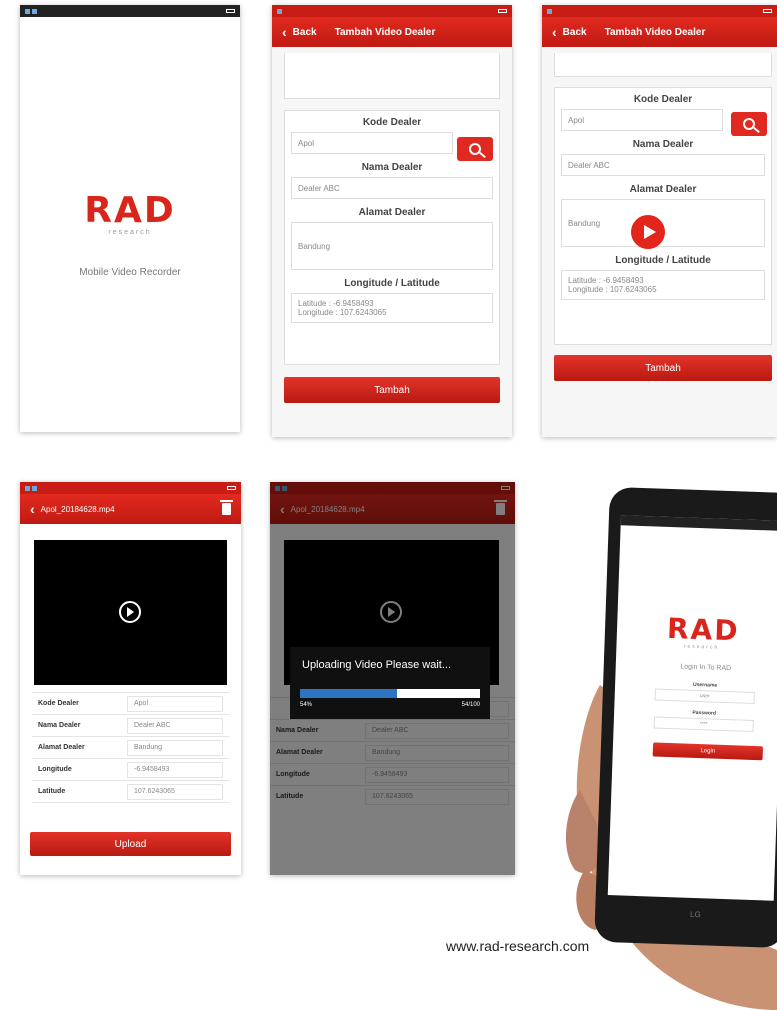  I want to click on alamat-dealer-input: Bandung, so click(392, 246).